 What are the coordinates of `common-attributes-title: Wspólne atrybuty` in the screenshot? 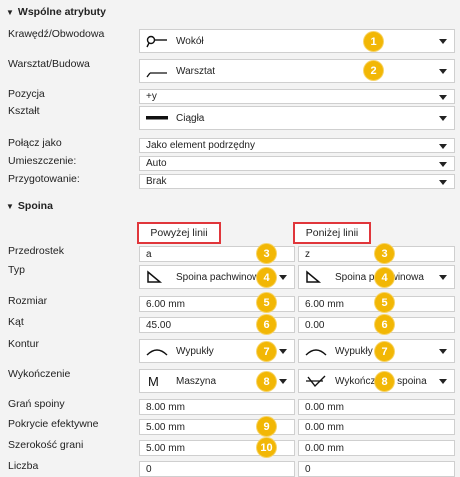 It's located at (62, 12).